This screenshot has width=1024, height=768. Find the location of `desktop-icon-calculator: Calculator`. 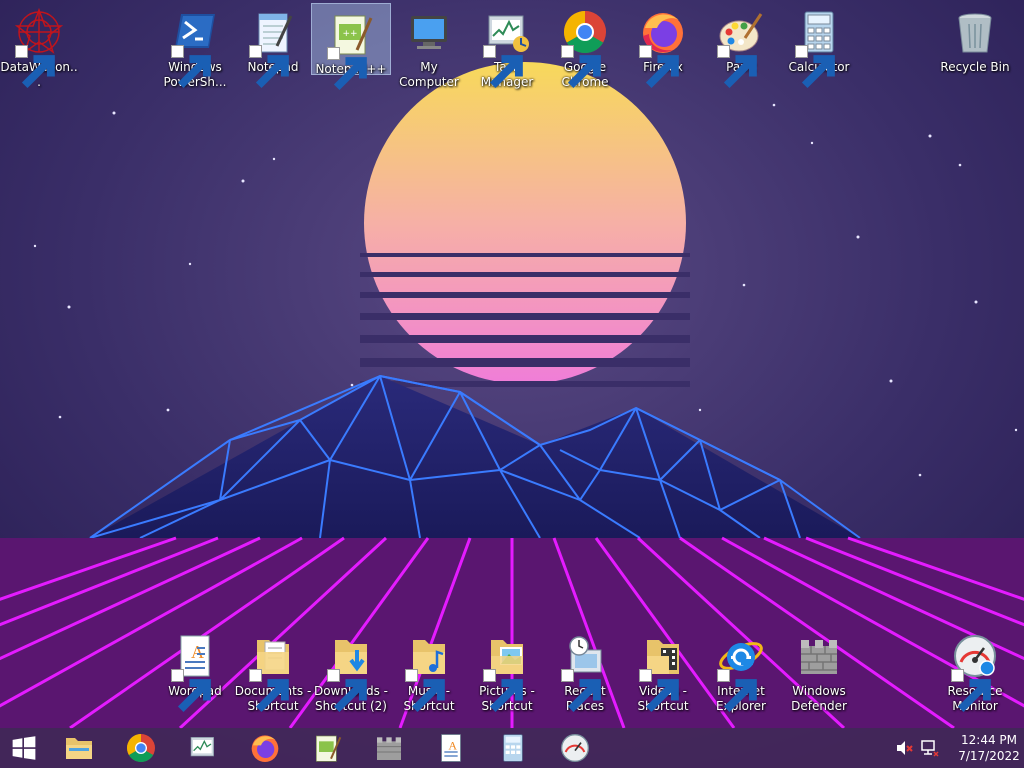

desktop-icon-calculator: Calculator is located at coordinates (819, 45).